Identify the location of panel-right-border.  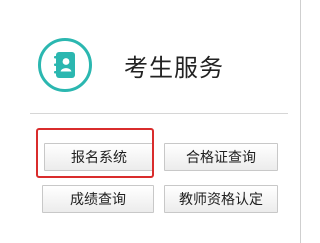
(300, 121).